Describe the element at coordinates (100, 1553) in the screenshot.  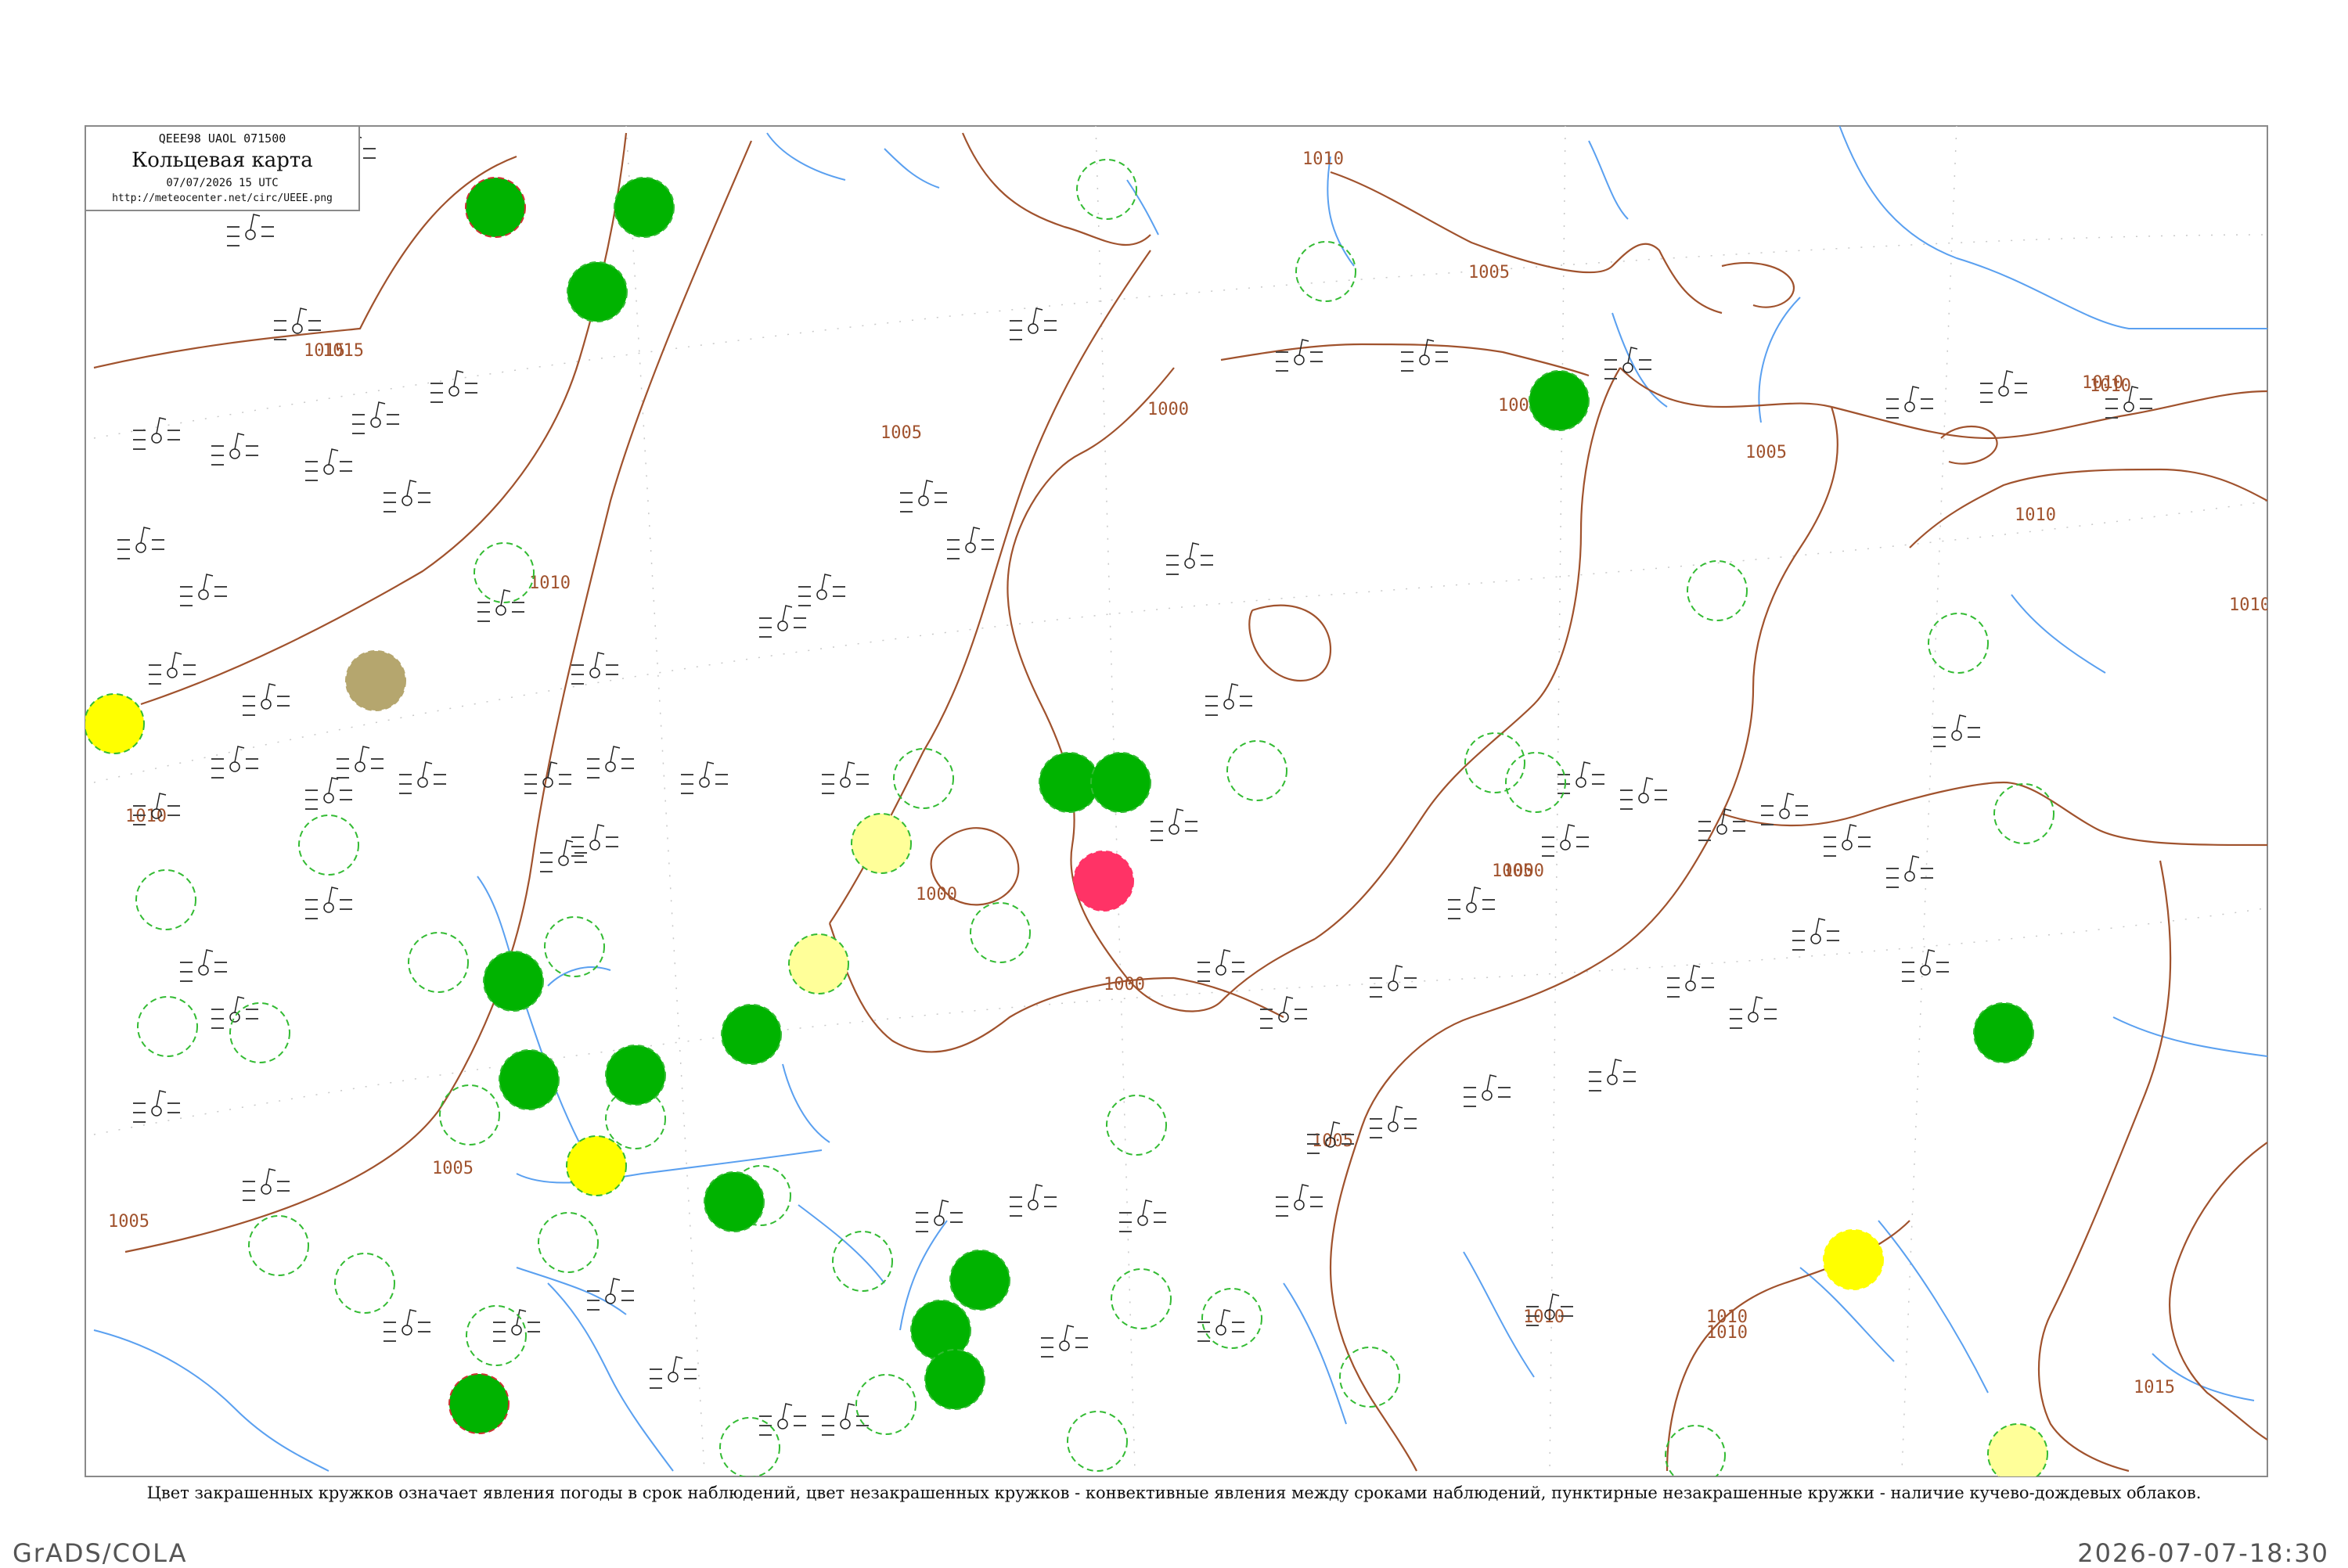
I see `software-credit: GrADS/COLA` at that location.